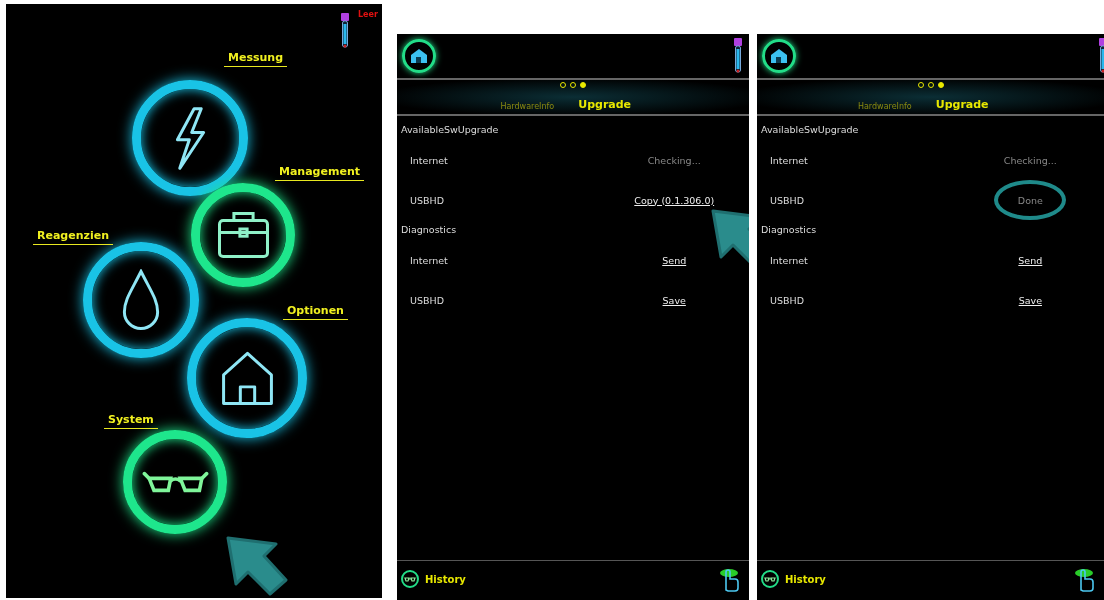 This screenshot has height=600, width=1104. I want to click on action-link: Copy (0.1.306.0), so click(674, 200).